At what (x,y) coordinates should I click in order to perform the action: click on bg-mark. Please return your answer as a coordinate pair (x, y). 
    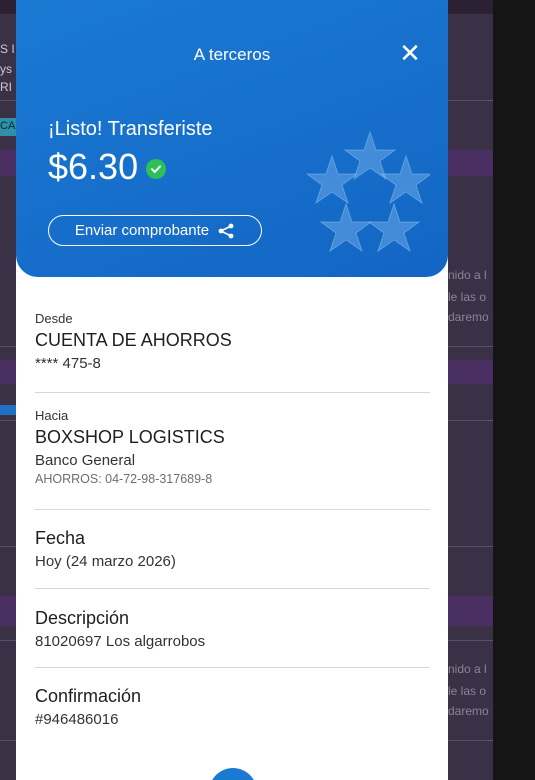
    Looking at the image, I should click on (8, 410).